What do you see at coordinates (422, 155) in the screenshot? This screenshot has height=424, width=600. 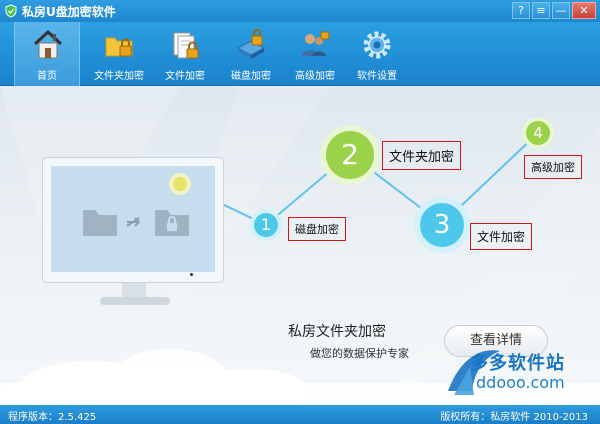 I see `step-2-label: 文件夹加密` at bounding box center [422, 155].